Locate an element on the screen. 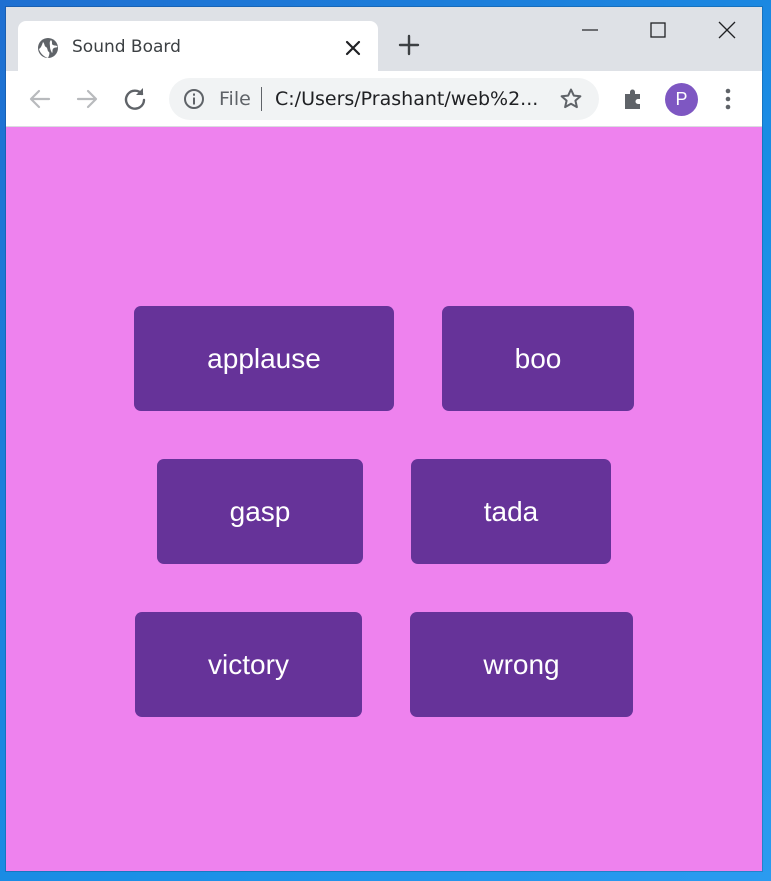 This screenshot has height=881, width=771. maximize-icon is located at coordinates (658, 31).